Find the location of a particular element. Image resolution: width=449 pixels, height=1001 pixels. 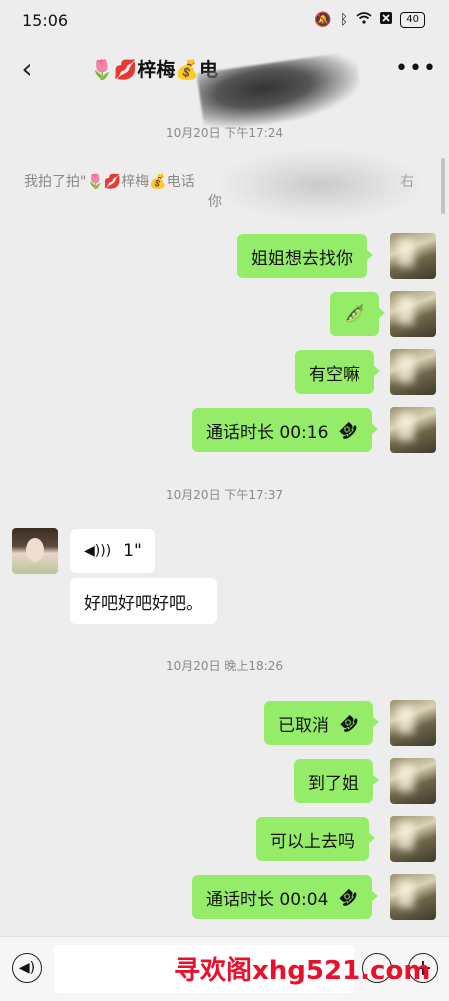

status-icons: 🔕 ᛒ 40 is located at coordinates (369, 20).